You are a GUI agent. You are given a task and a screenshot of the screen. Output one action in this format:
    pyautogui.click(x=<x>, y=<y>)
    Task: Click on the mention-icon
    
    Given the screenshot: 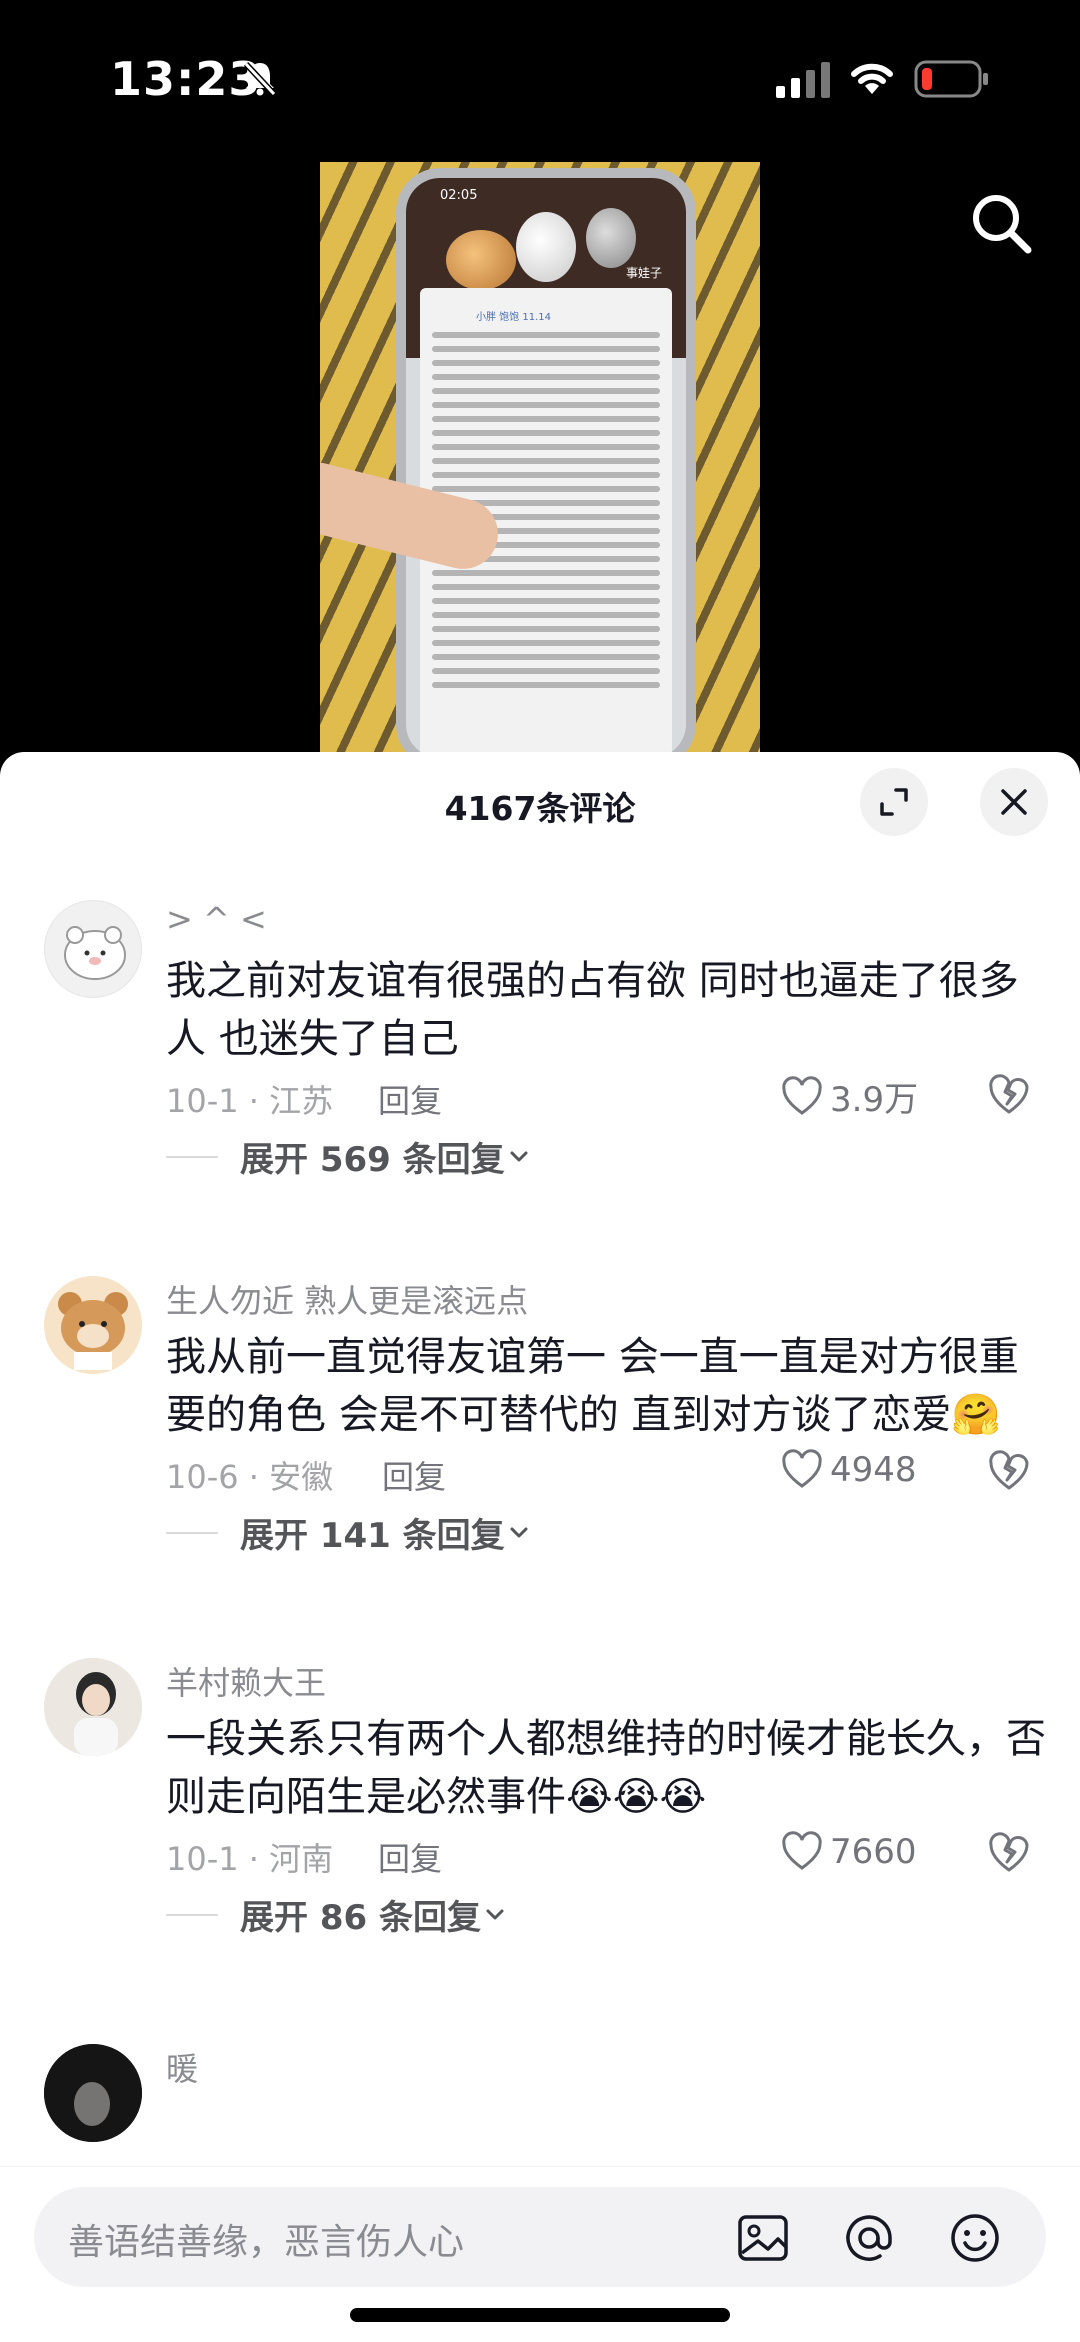 What is the action you would take?
    pyautogui.click(x=869, y=2238)
    